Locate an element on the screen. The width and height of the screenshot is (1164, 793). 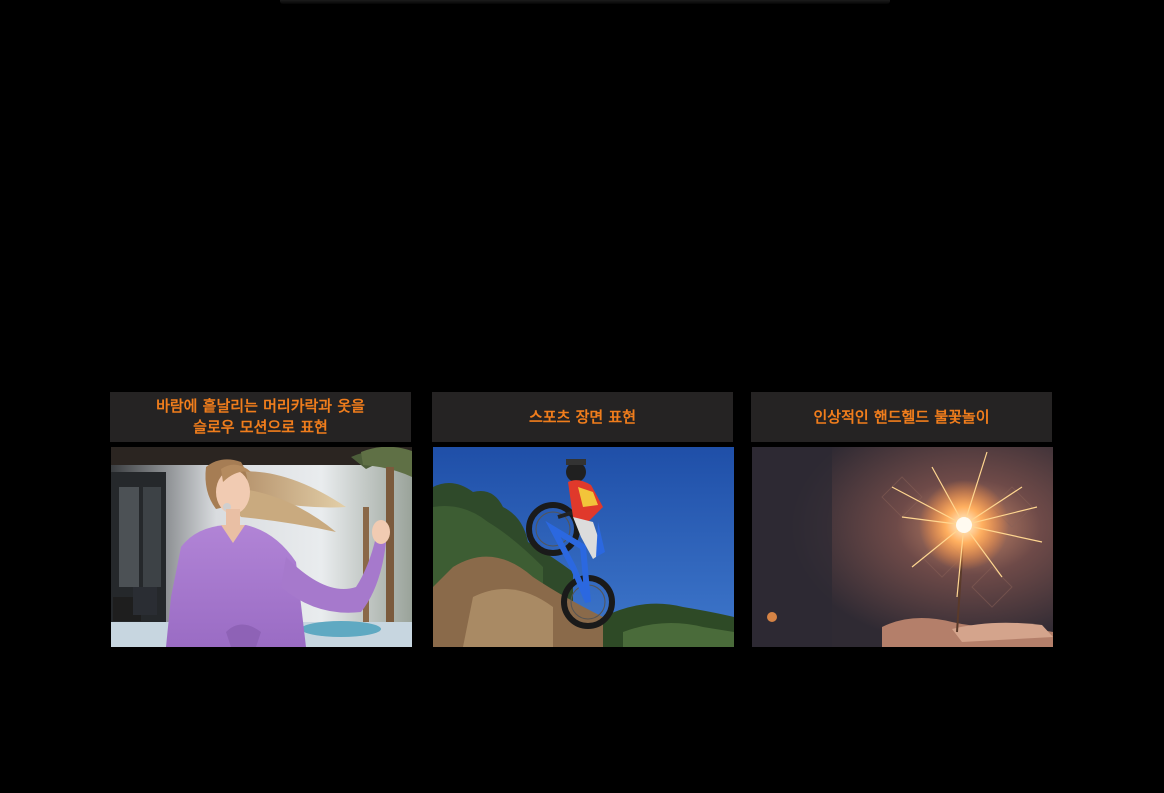
feature-card-sparkler: 인상적인 핸드헬드 불꽃놀이 is located at coordinates (902, 520).